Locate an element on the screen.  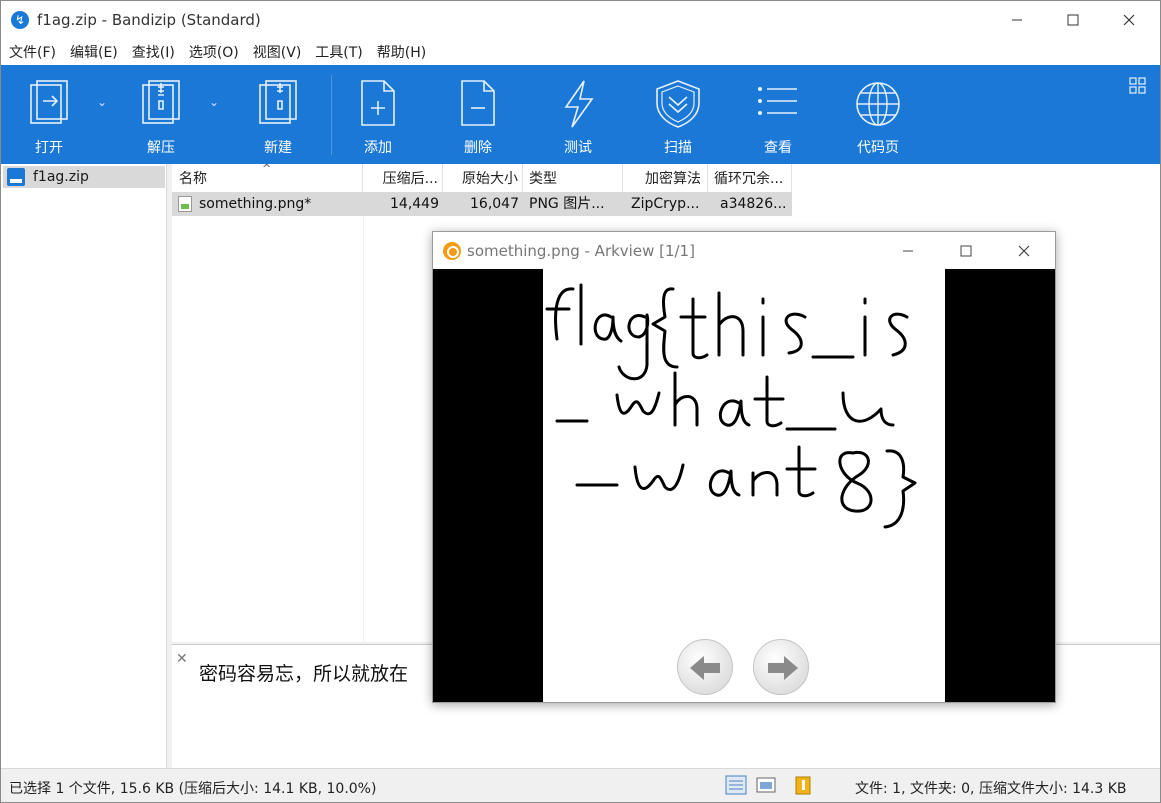
column-header-original: 原始大小 is located at coordinates (483, 178).